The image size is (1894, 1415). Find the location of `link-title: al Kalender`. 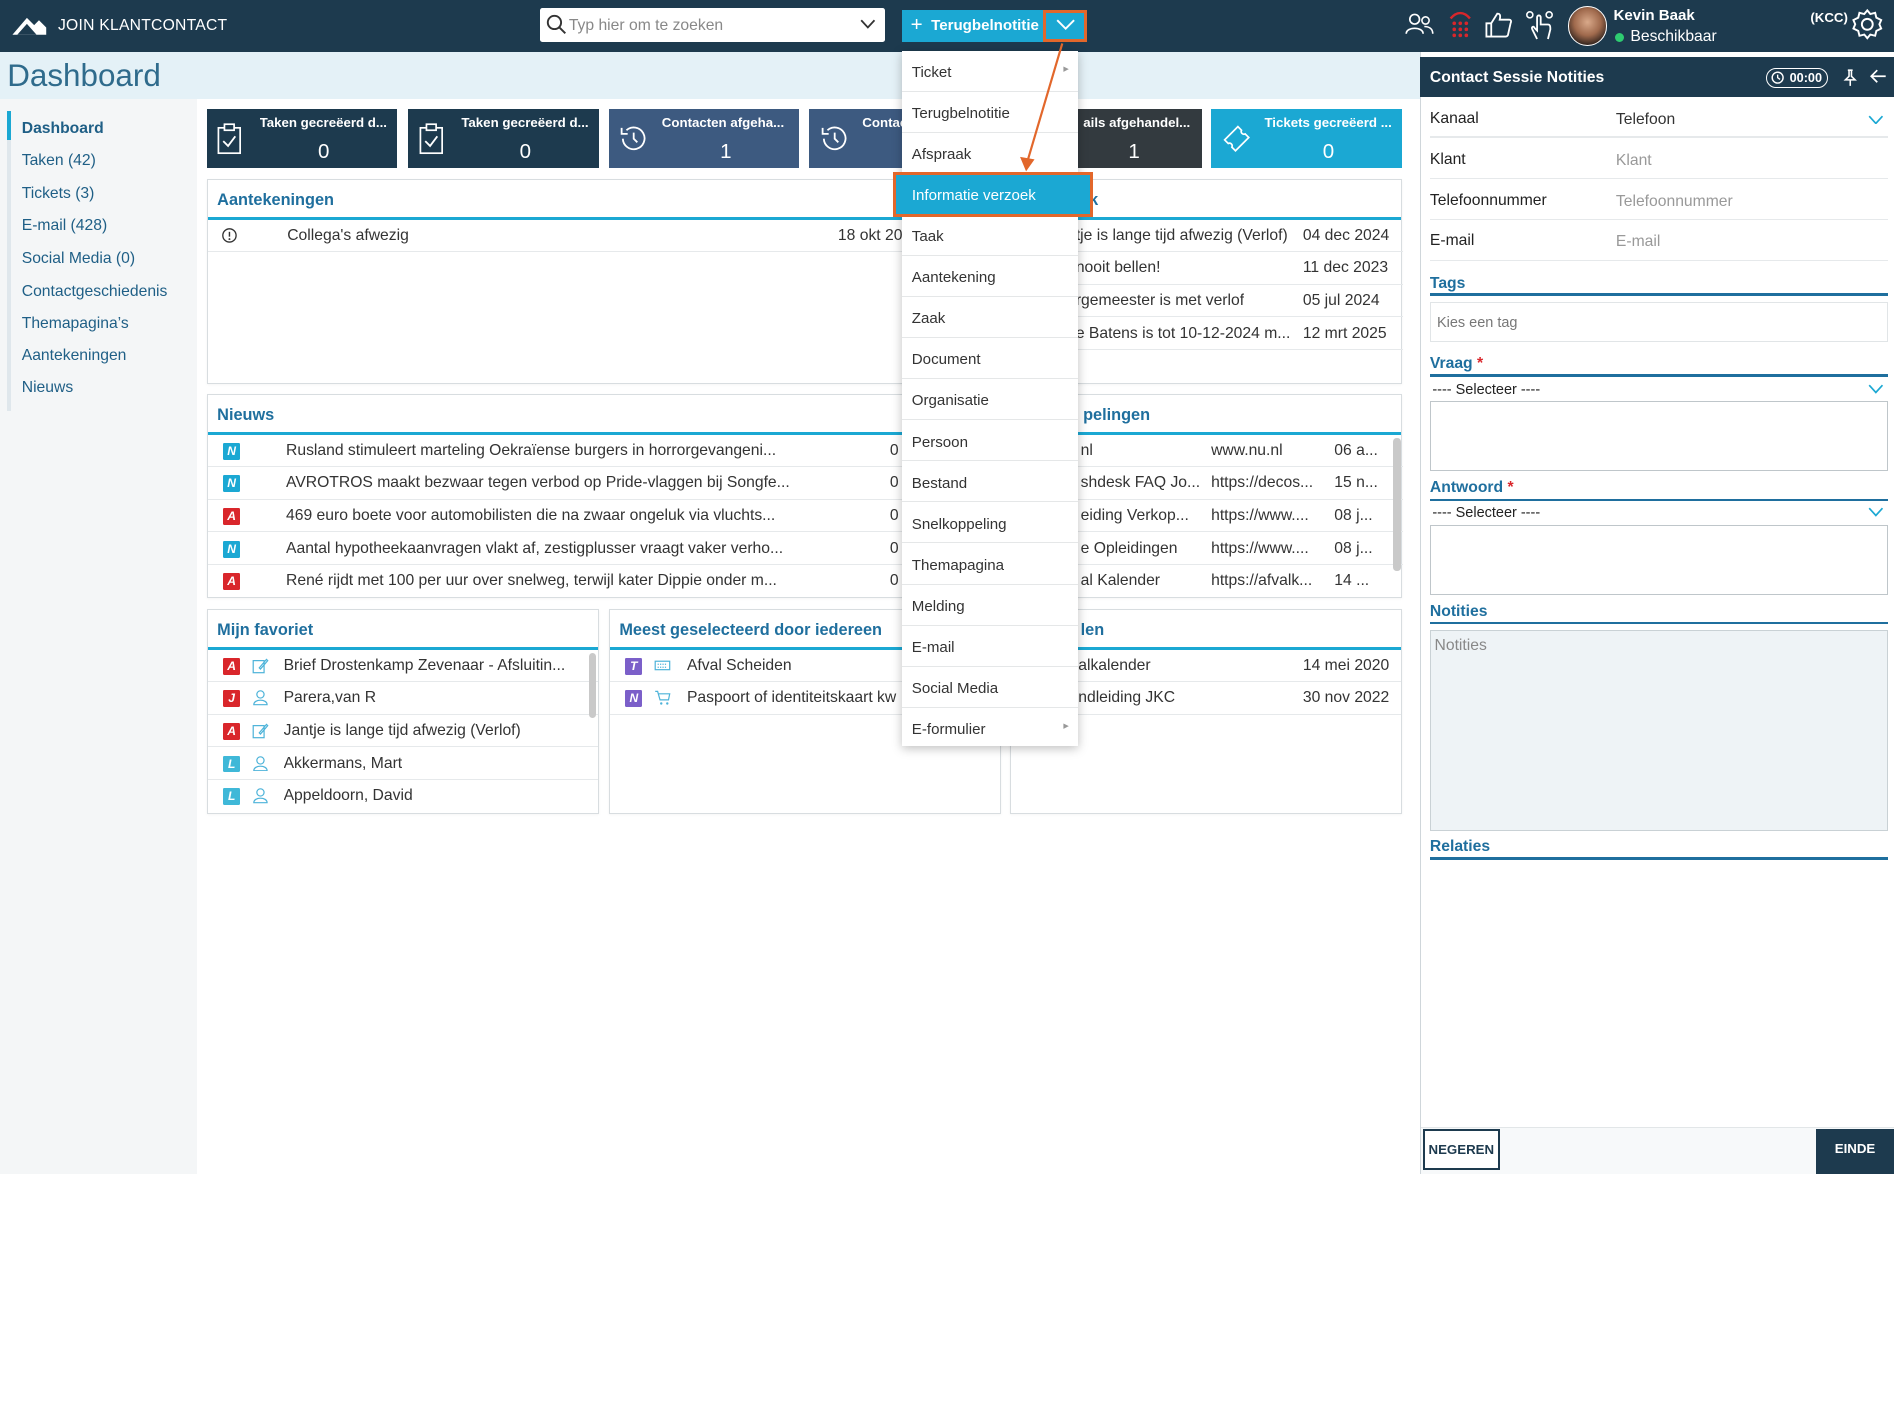

link-title: al Kalender is located at coordinates (1120, 581).